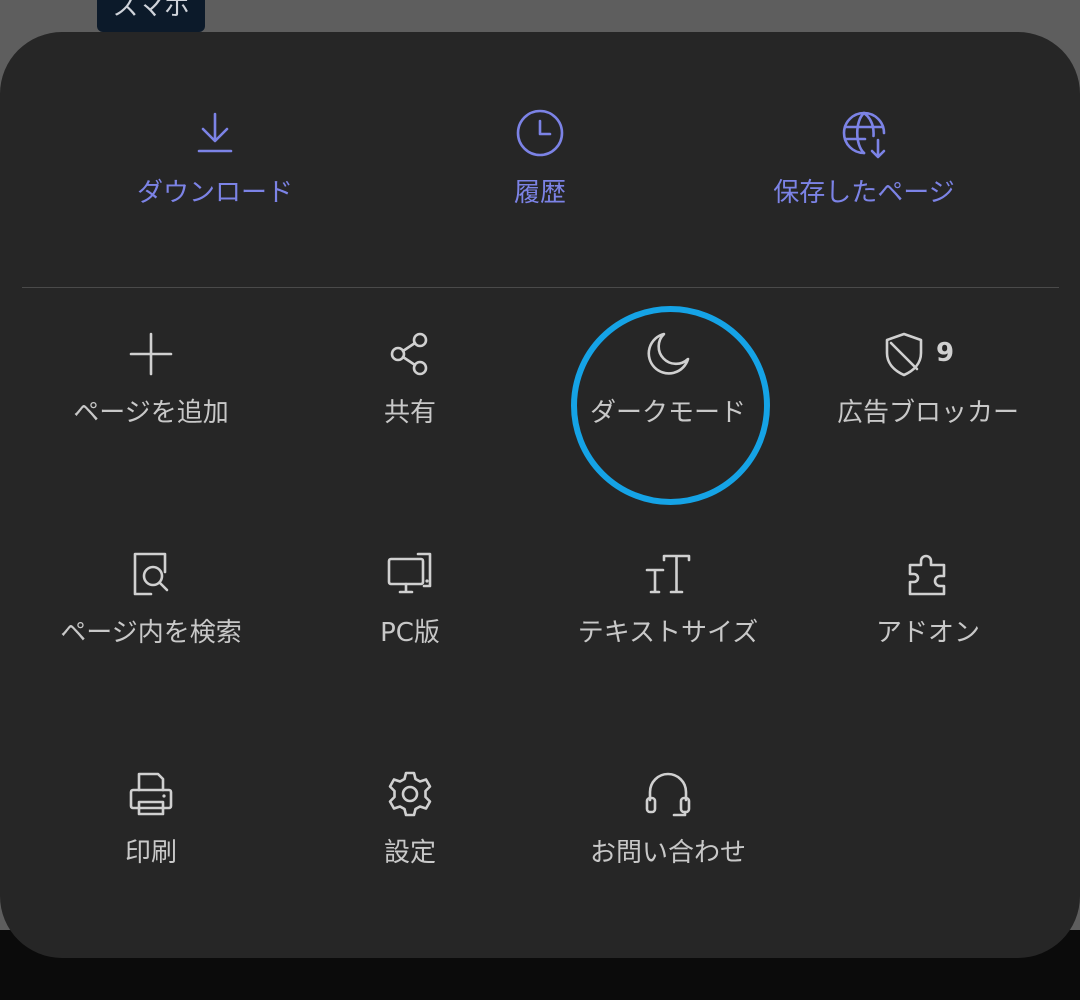 The width and height of the screenshot is (1080, 1000). I want to click on find-in-page-label: ページ内を検索, so click(151, 633).